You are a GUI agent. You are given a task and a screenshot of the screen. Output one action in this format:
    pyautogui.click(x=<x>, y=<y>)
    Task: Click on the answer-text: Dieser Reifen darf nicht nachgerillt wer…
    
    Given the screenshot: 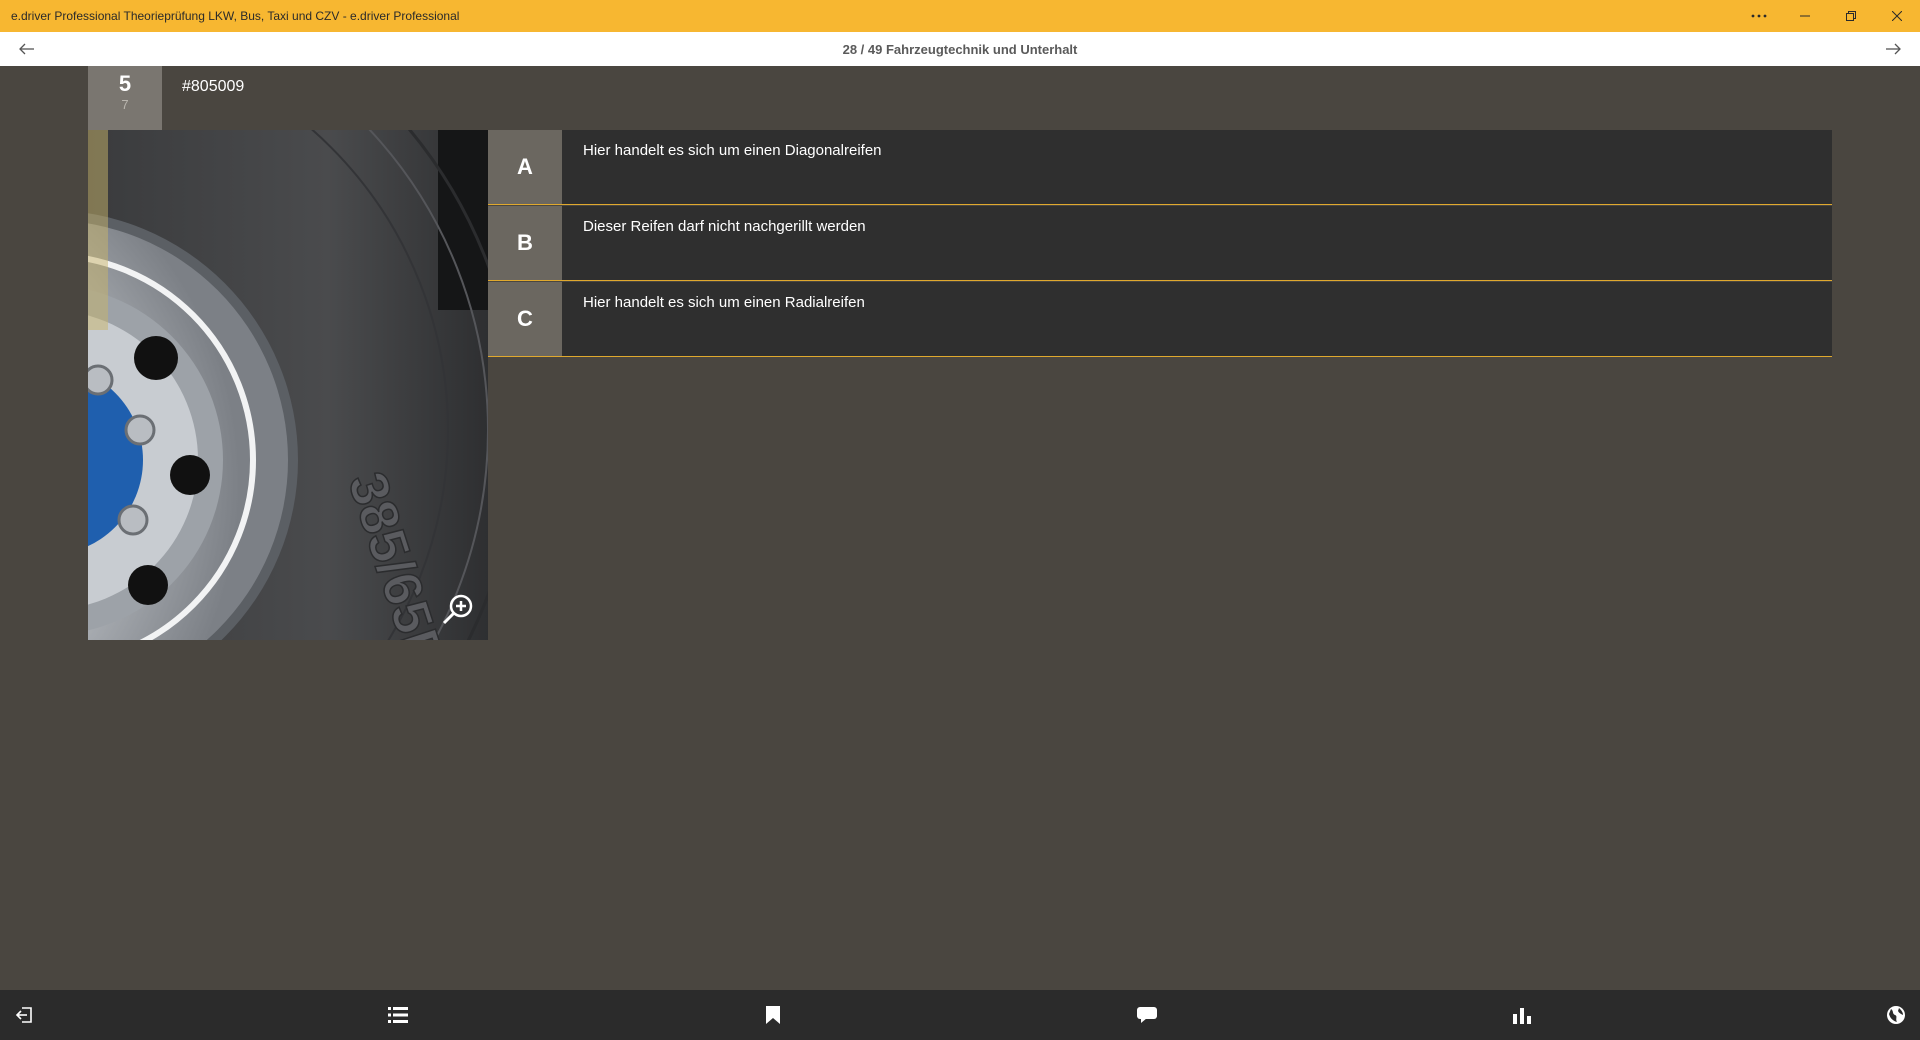 What is the action you would take?
    pyautogui.click(x=724, y=226)
    